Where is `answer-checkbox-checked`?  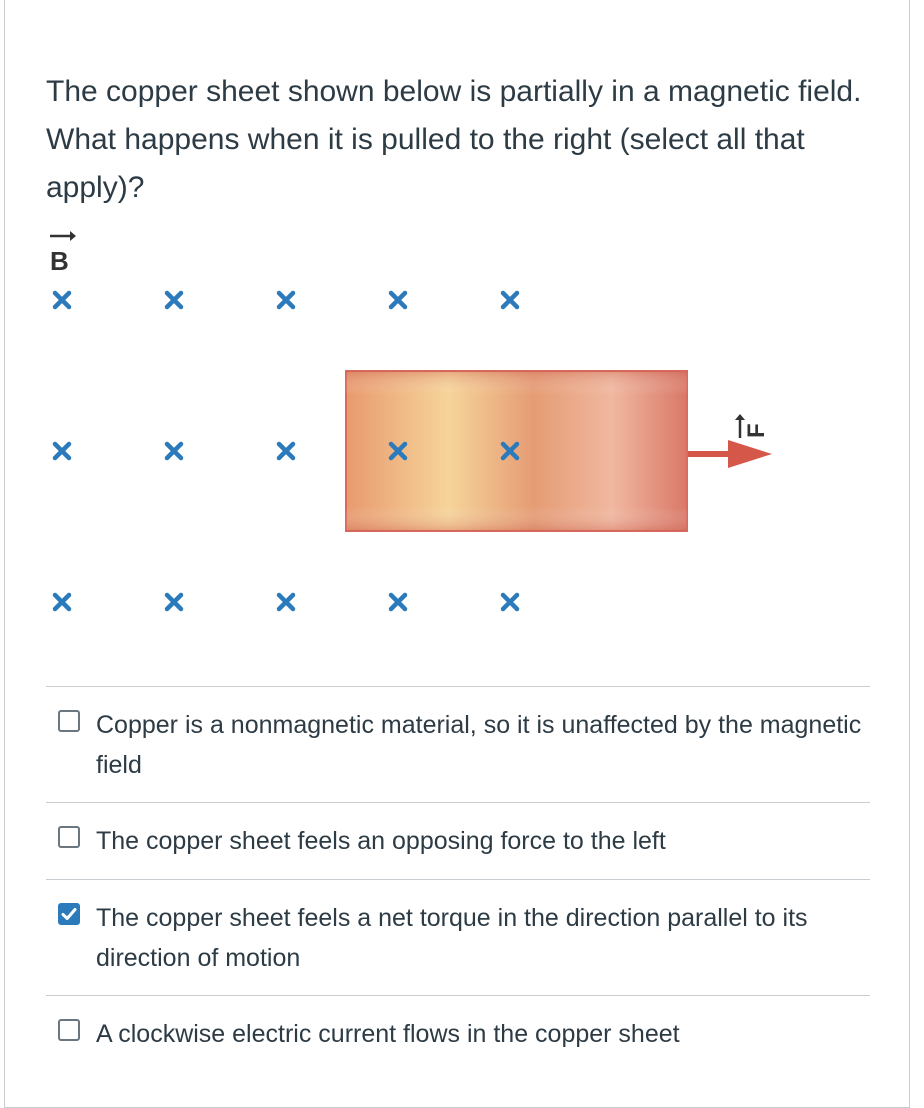
answer-checkbox-checked is located at coordinates (69, 914).